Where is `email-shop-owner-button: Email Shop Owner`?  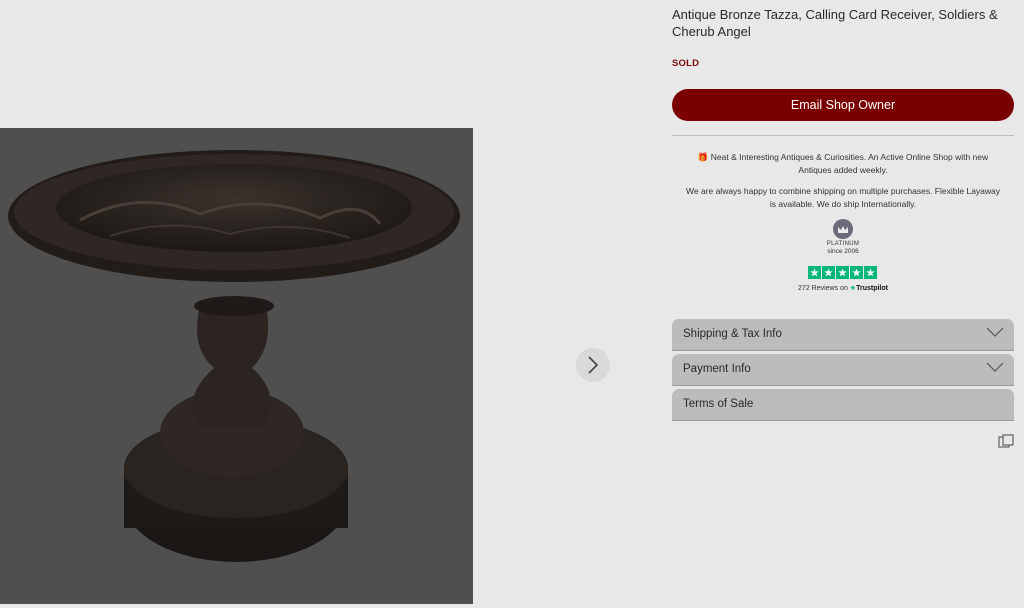
email-shop-owner-button: Email Shop Owner is located at coordinates (843, 105).